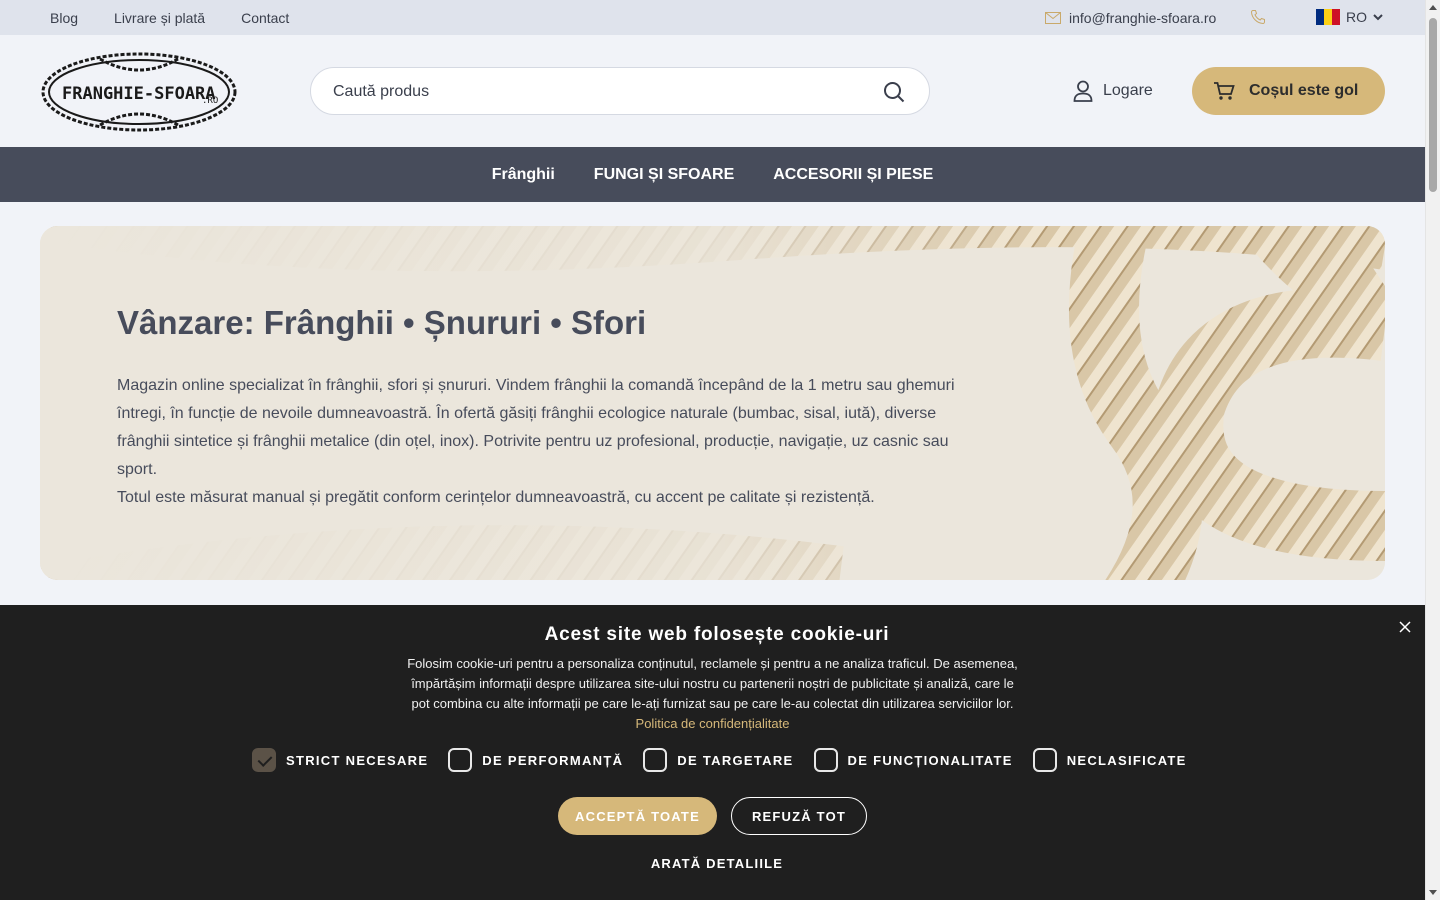 The height and width of the screenshot is (900, 1440). I want to click on checkbox-performanta: DE PERFORMANȚĂ, so click(535, 760).